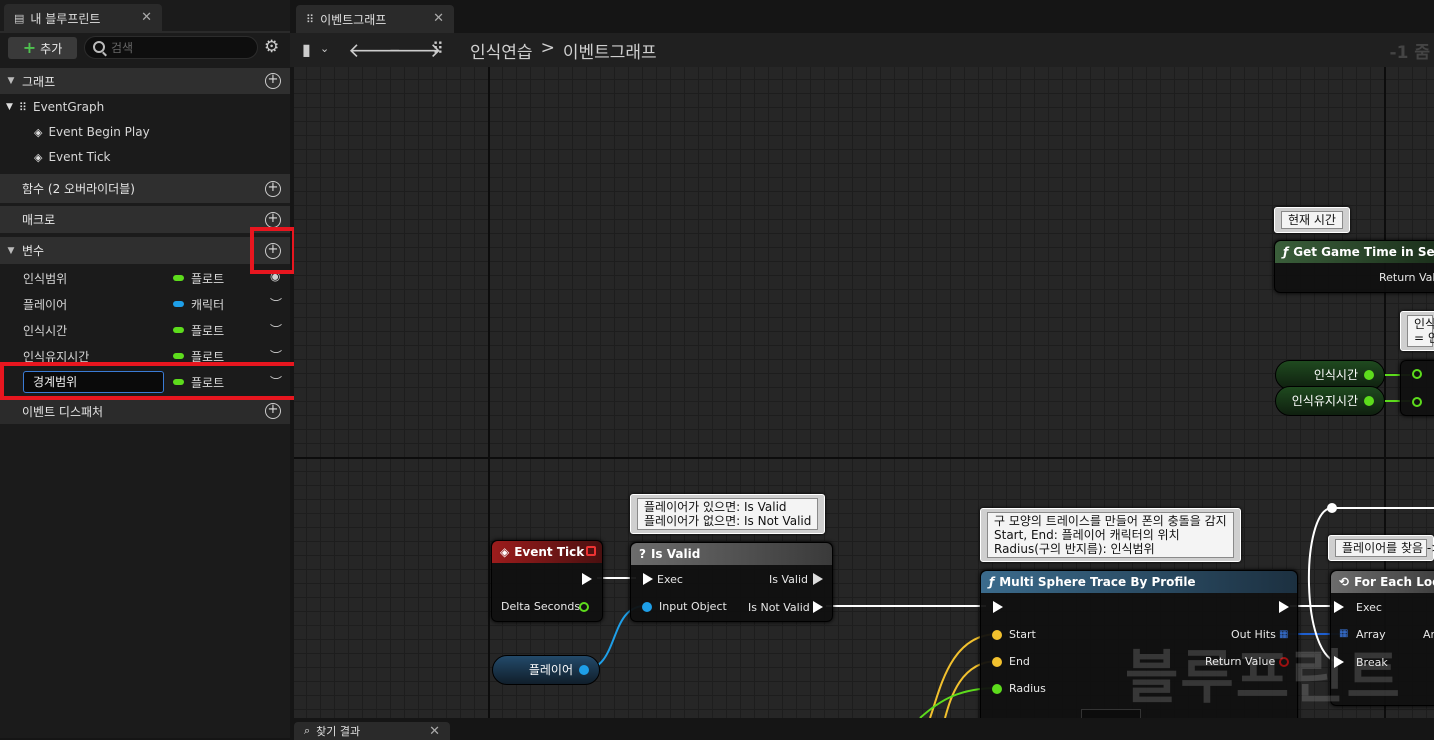 The height and width of the screenshot is (740, 1434). What do you see at coordinates (591, 551) in the screenshot?
I see `delegate-pin-icon` at bounding box center [591, 551].